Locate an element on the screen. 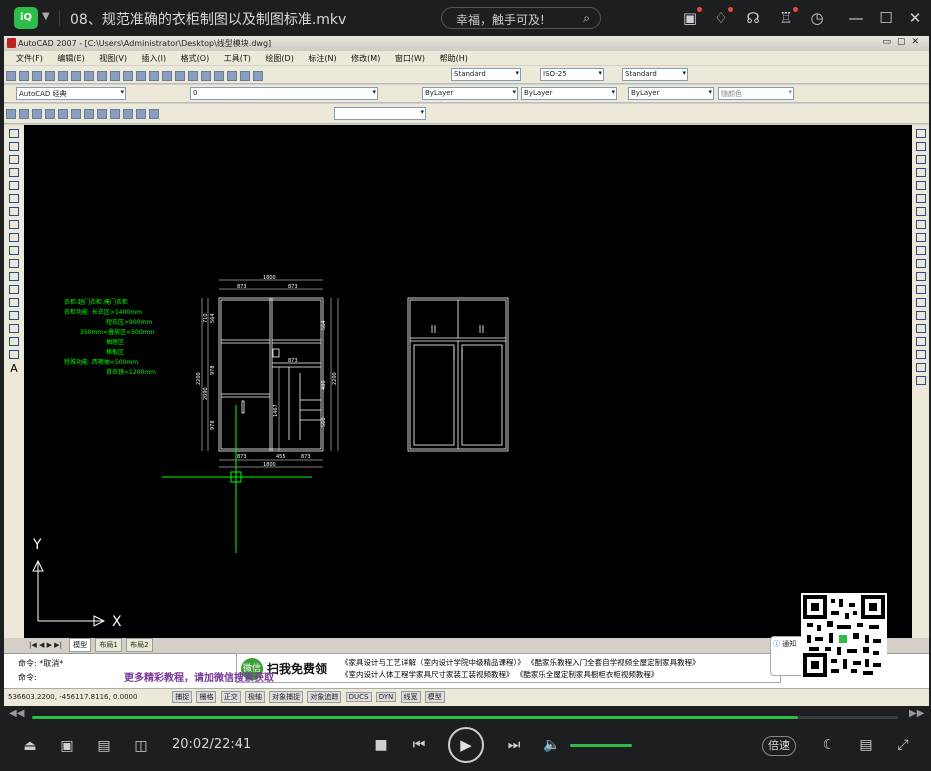  status-ortho-button: 正交 is located at coordinates (230, 697).